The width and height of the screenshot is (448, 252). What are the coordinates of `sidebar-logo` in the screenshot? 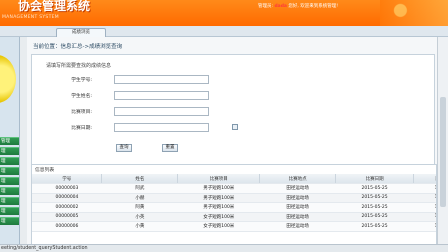 It's located at (8, 79).